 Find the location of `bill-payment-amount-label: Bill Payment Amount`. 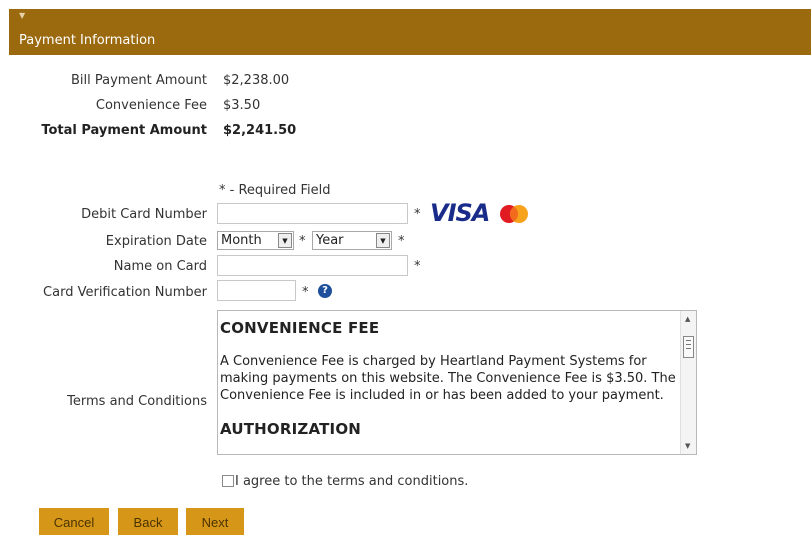

bill-payment-amount-label: Bill Payment Amount is located at coordinates (138, 80).